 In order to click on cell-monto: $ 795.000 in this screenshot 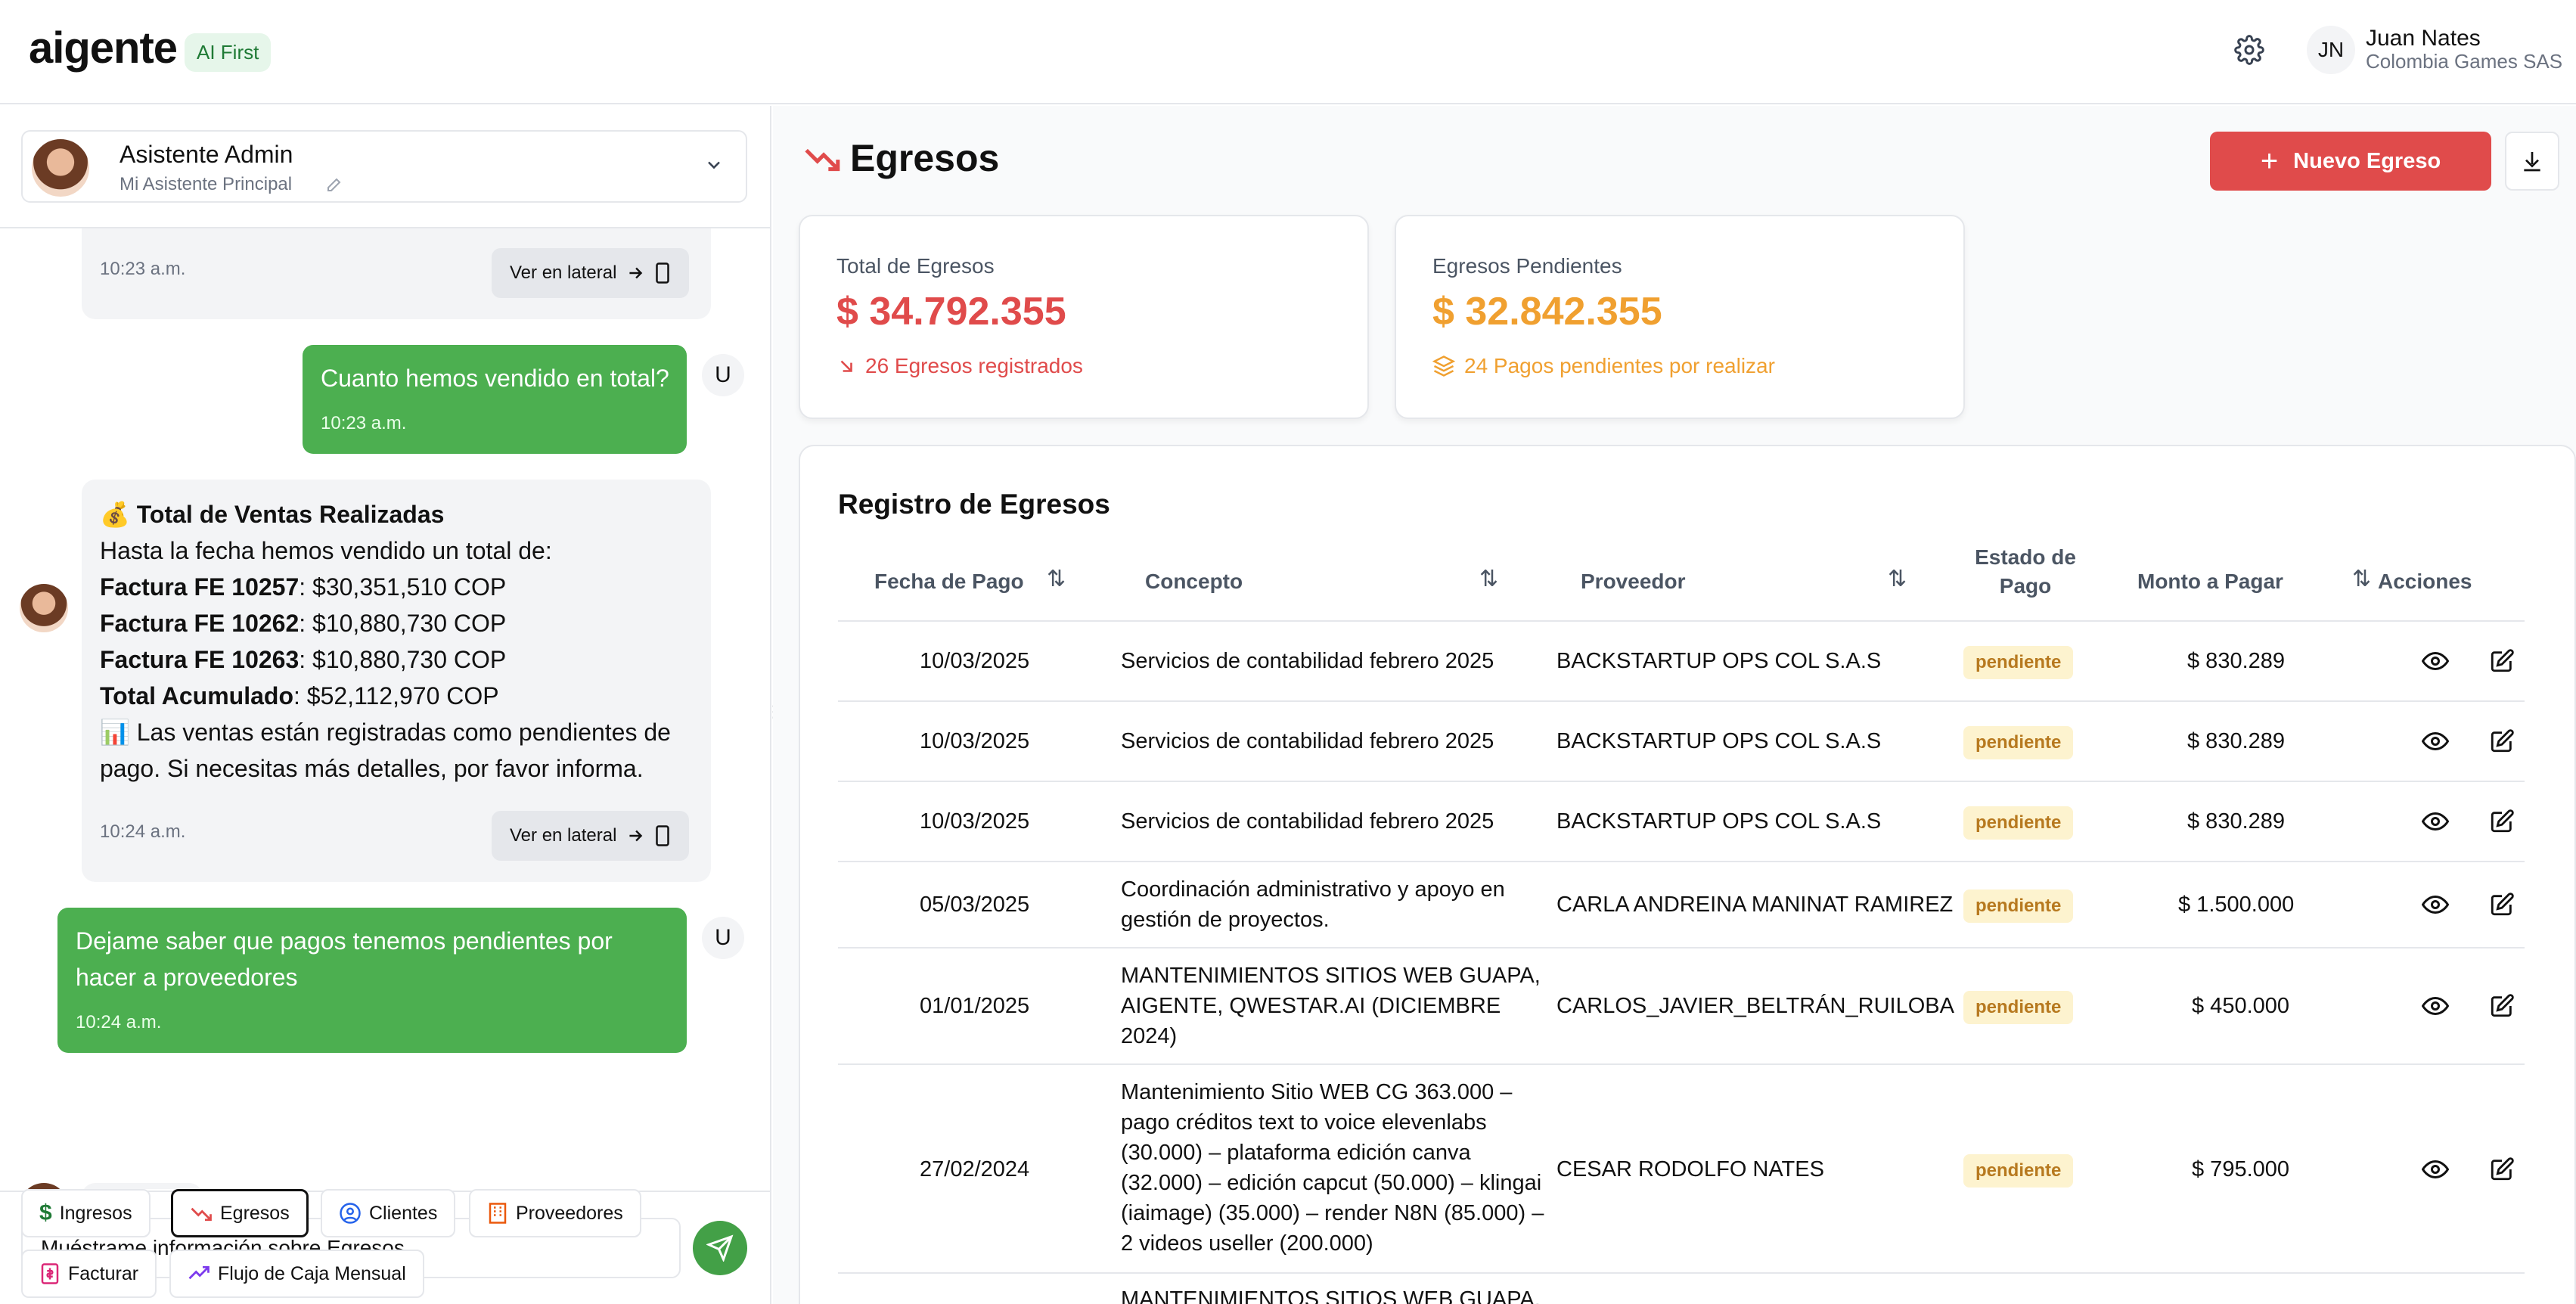, I will do `click(2241, 1169)`.